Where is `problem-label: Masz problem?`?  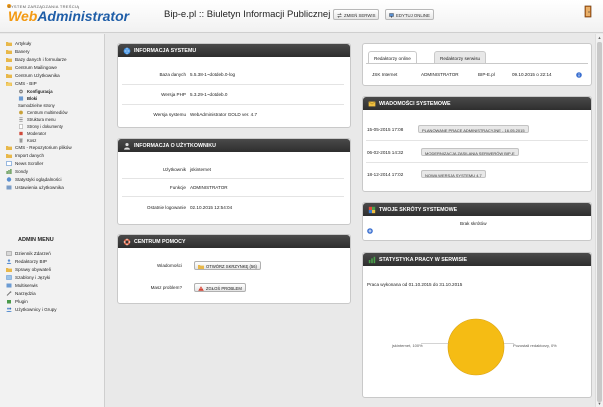
problem-label: Masz problem? is located at coordinates (166, 287).